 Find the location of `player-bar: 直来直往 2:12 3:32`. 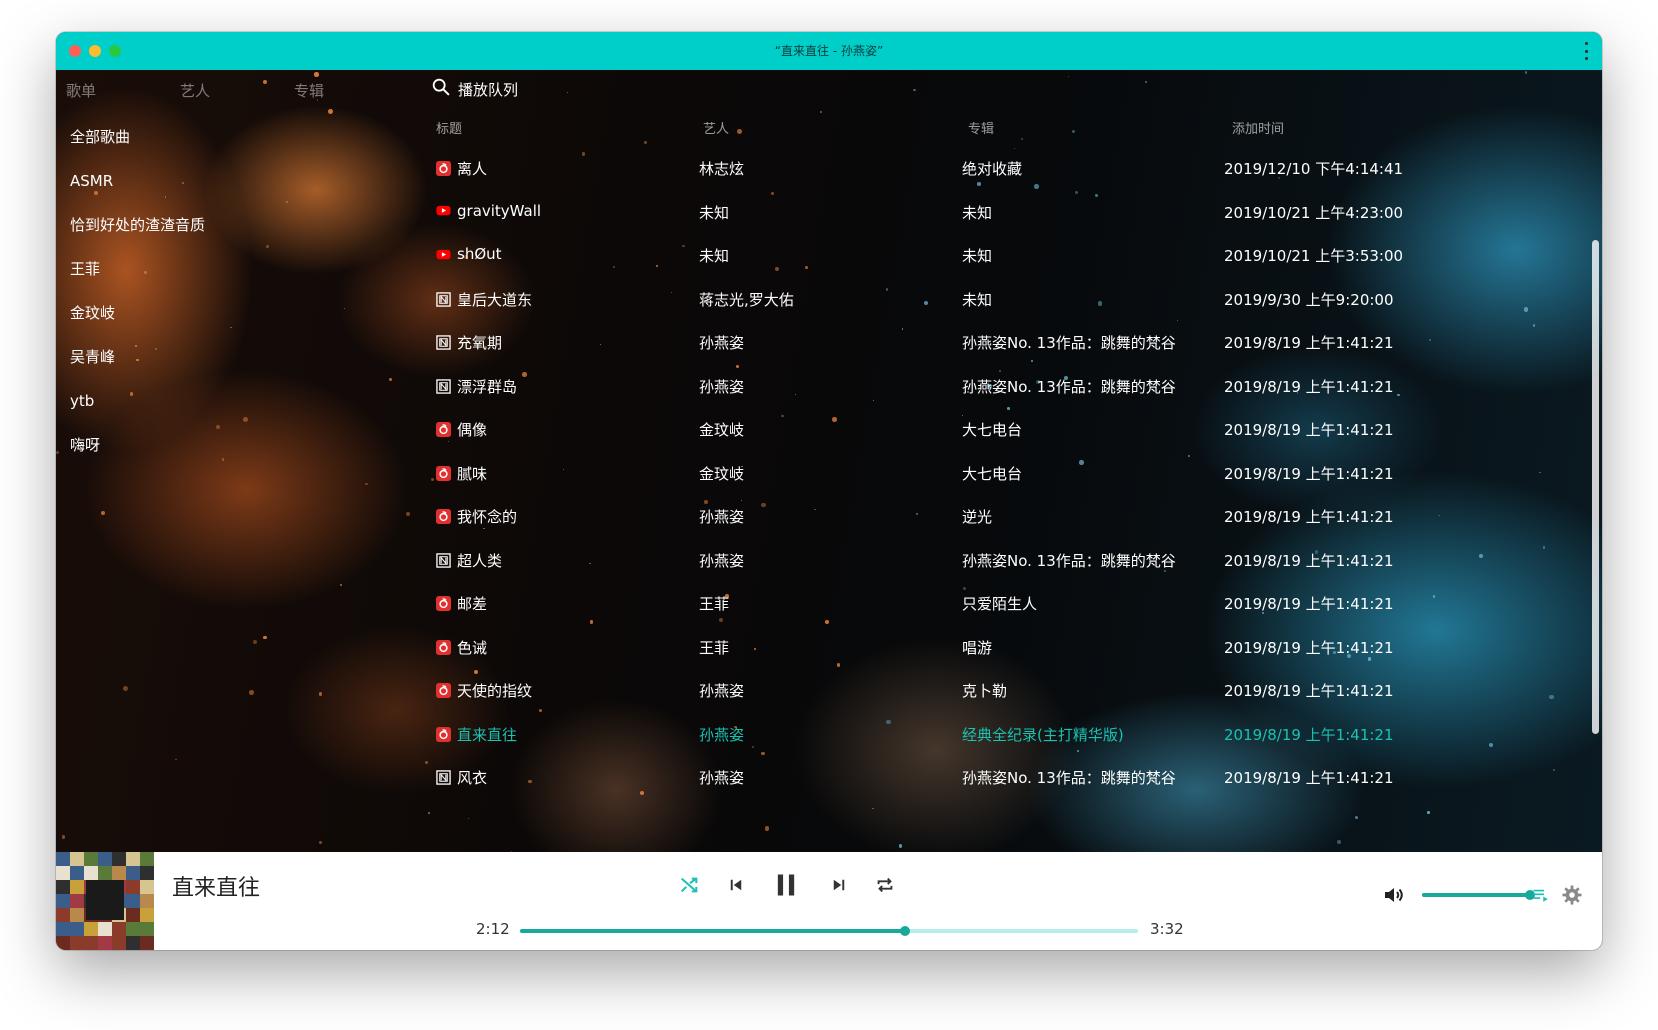

player-bar: 直来直往 2:12 3:32 is located at coordinates (829, 901).